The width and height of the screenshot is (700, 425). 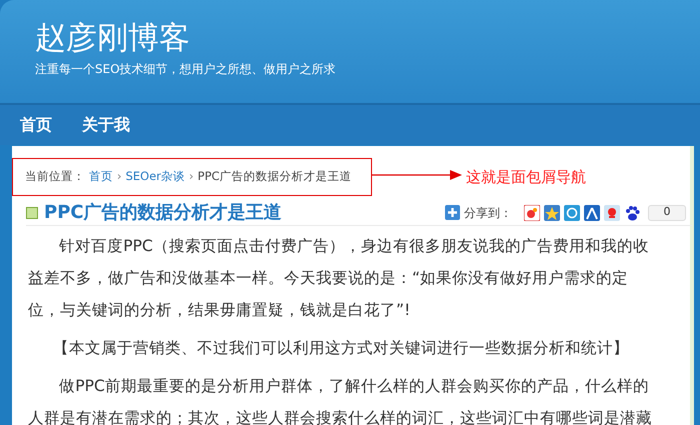 What do you see at coordinates (452, 212) in the screenshot?
I see `plus-icon` at bounding box center [452, 212].